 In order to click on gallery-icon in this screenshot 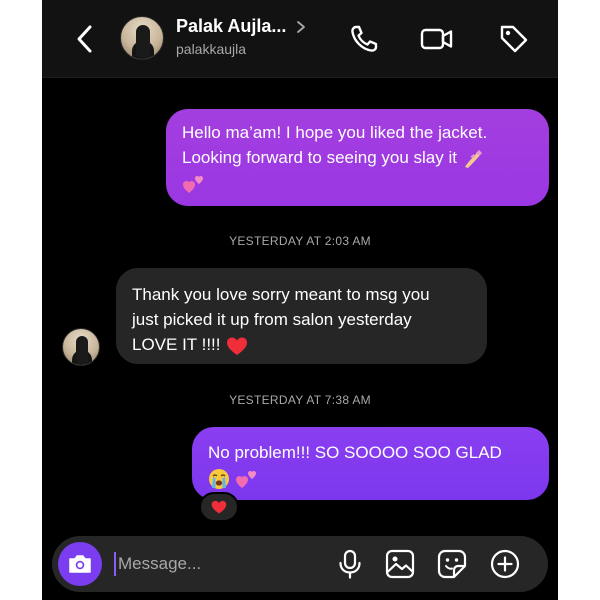, I will do `click(400, 564)`.